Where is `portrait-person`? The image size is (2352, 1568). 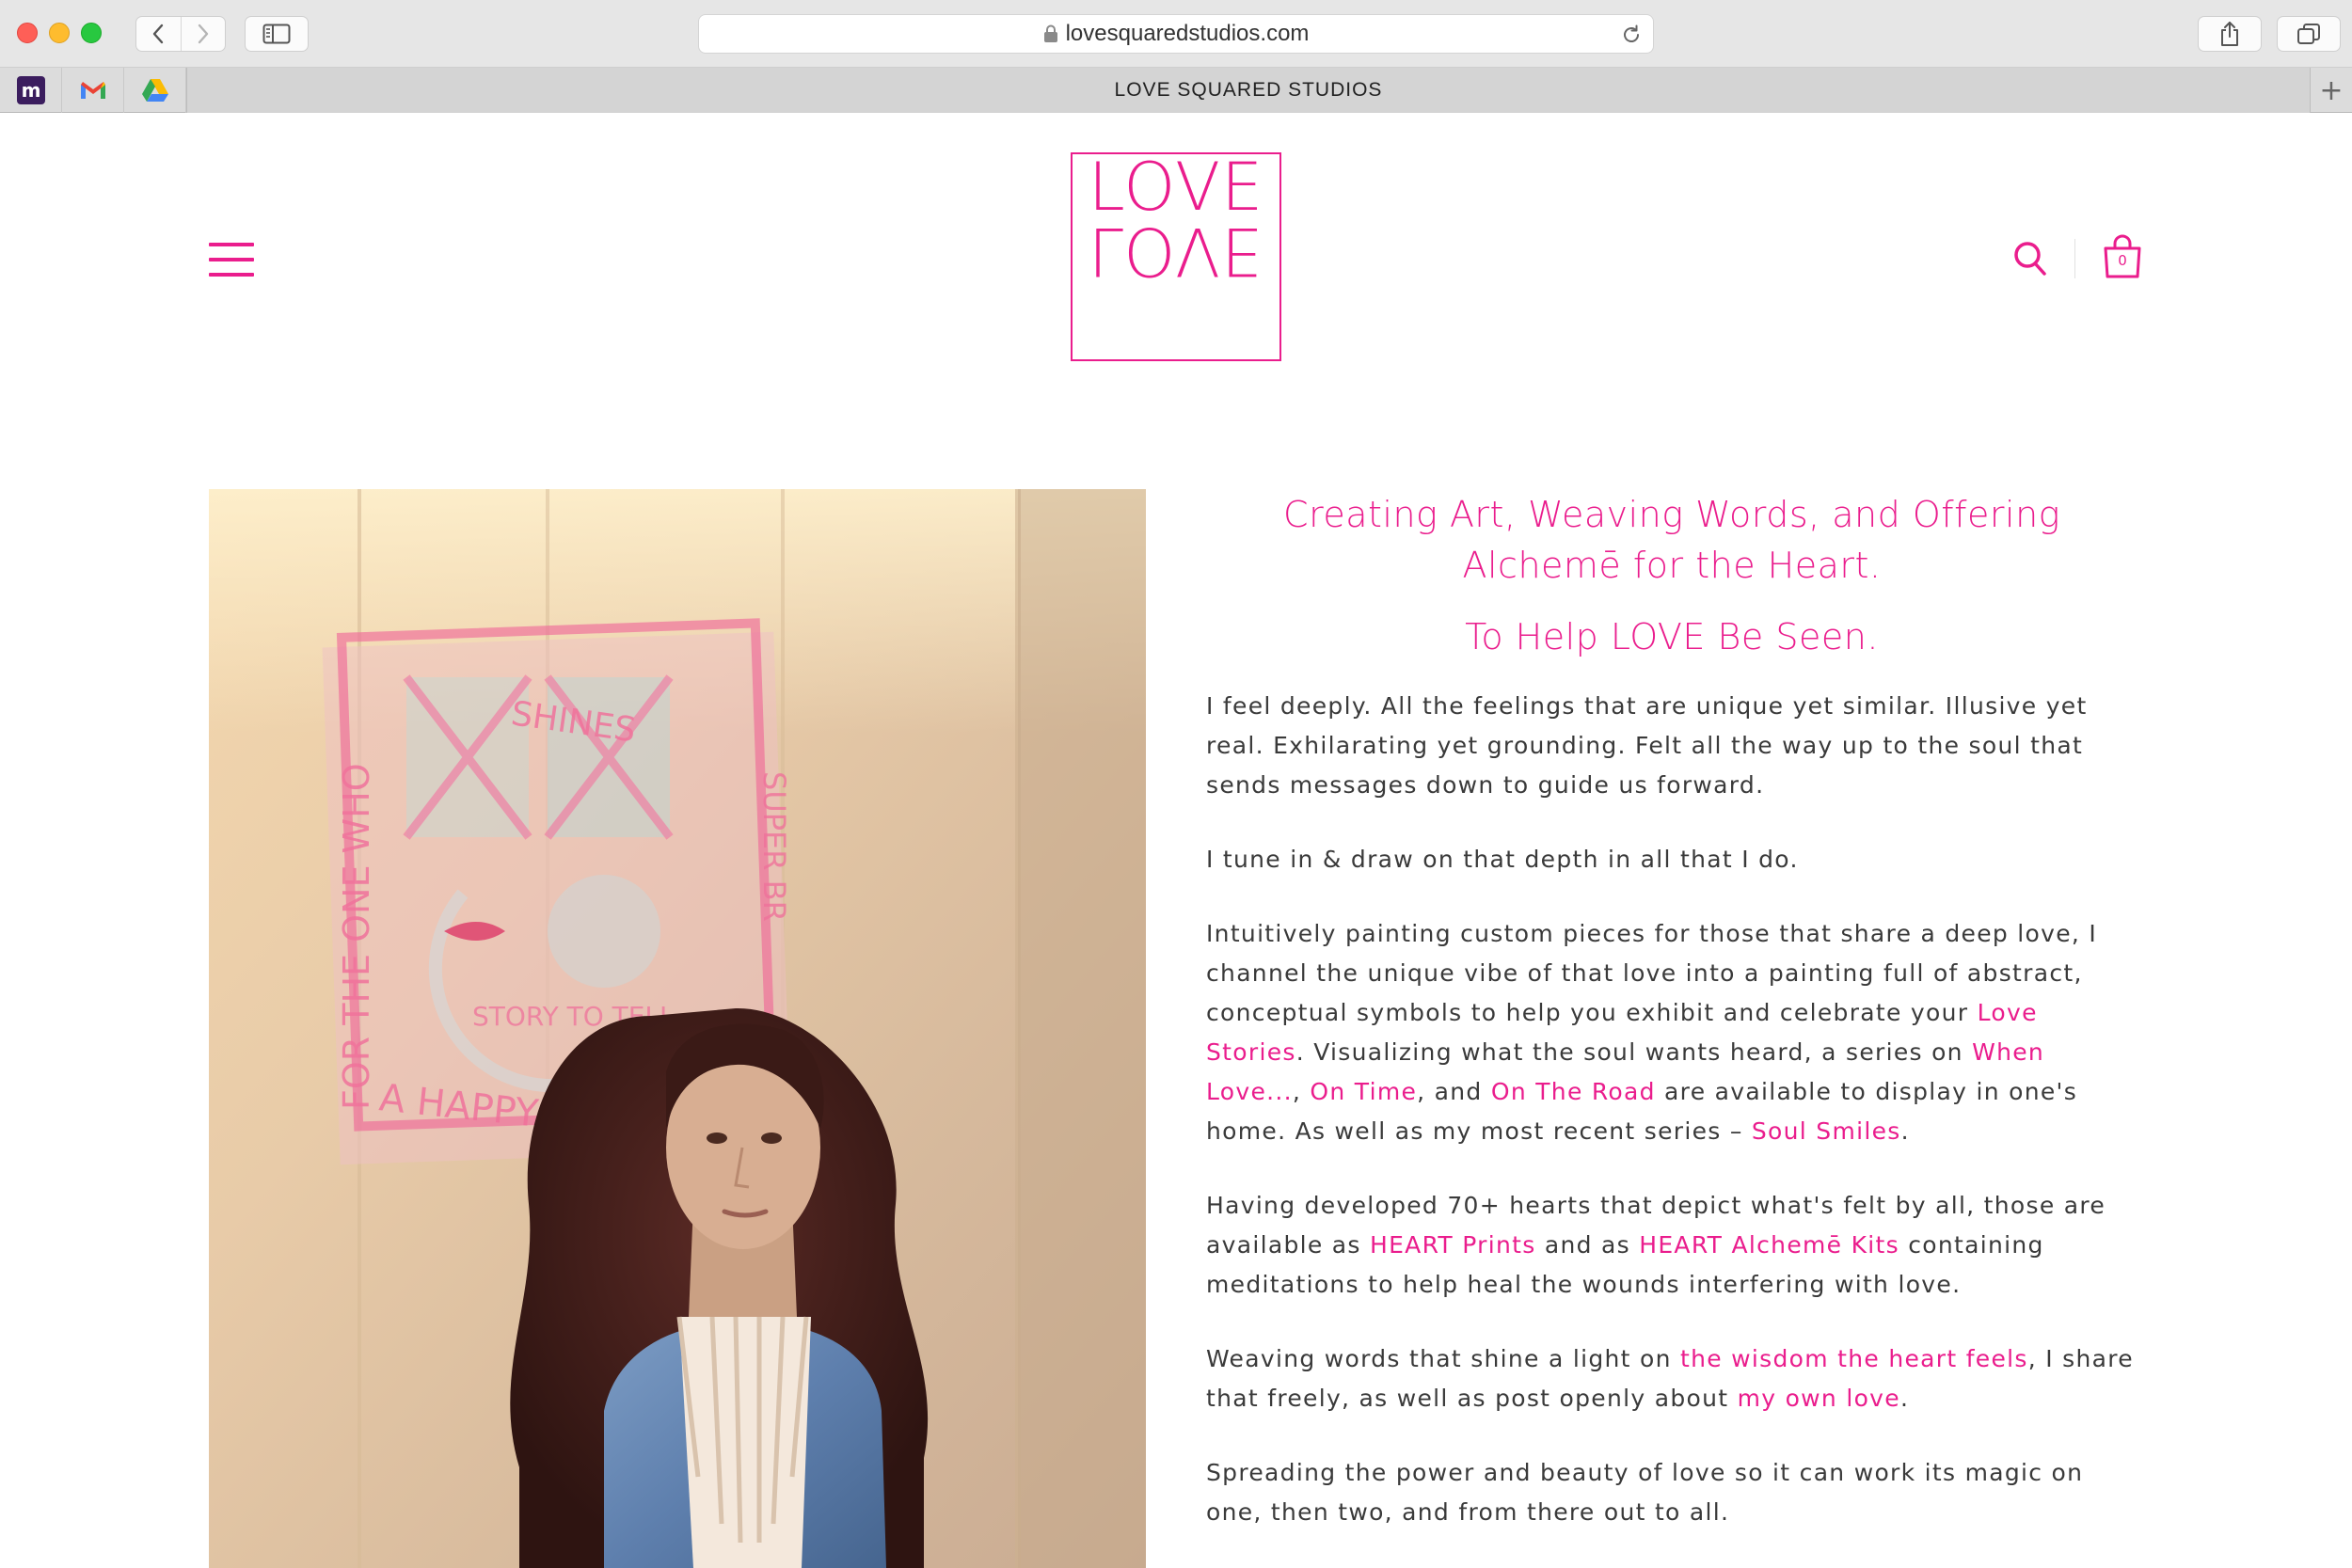
portrait-person is located at coordinates (719, 1287).